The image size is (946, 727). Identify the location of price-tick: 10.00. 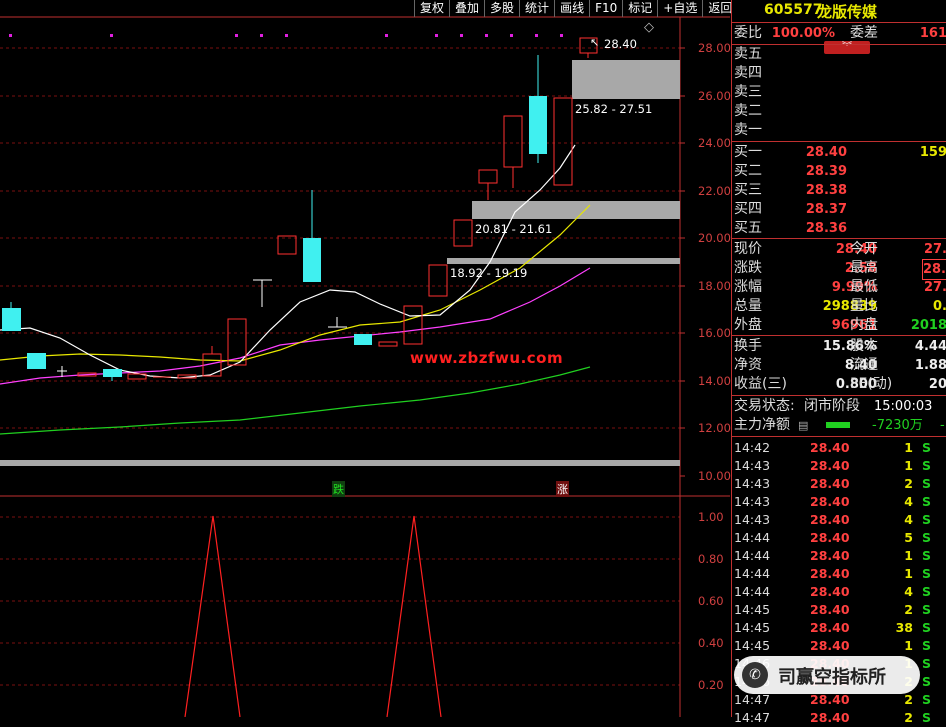
(714, 476).